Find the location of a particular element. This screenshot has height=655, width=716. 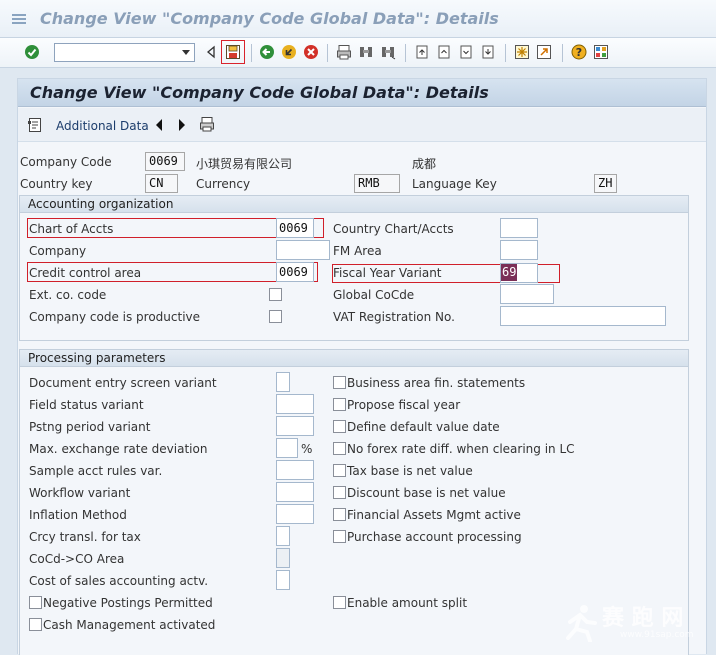

standard-toolbar: ? is located at coordinates (358, 53).